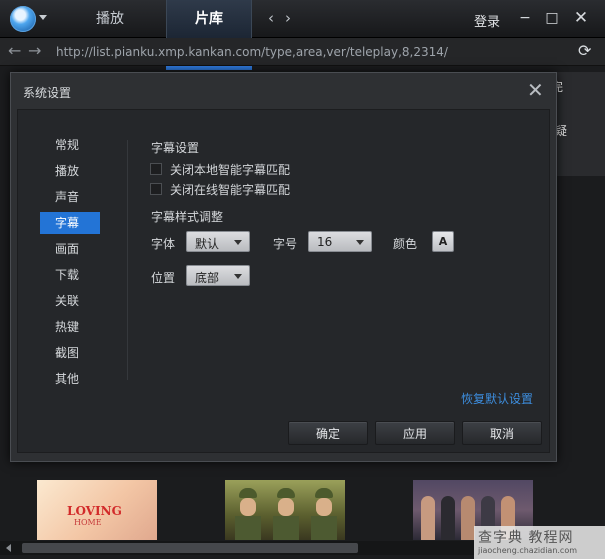 Image resolution: width=605 pixels, height=559 pixels. What do you see at coordinates (110, 19) in the screenshot?
I see `tab-play: 播放` at bounding box center [110, 19].